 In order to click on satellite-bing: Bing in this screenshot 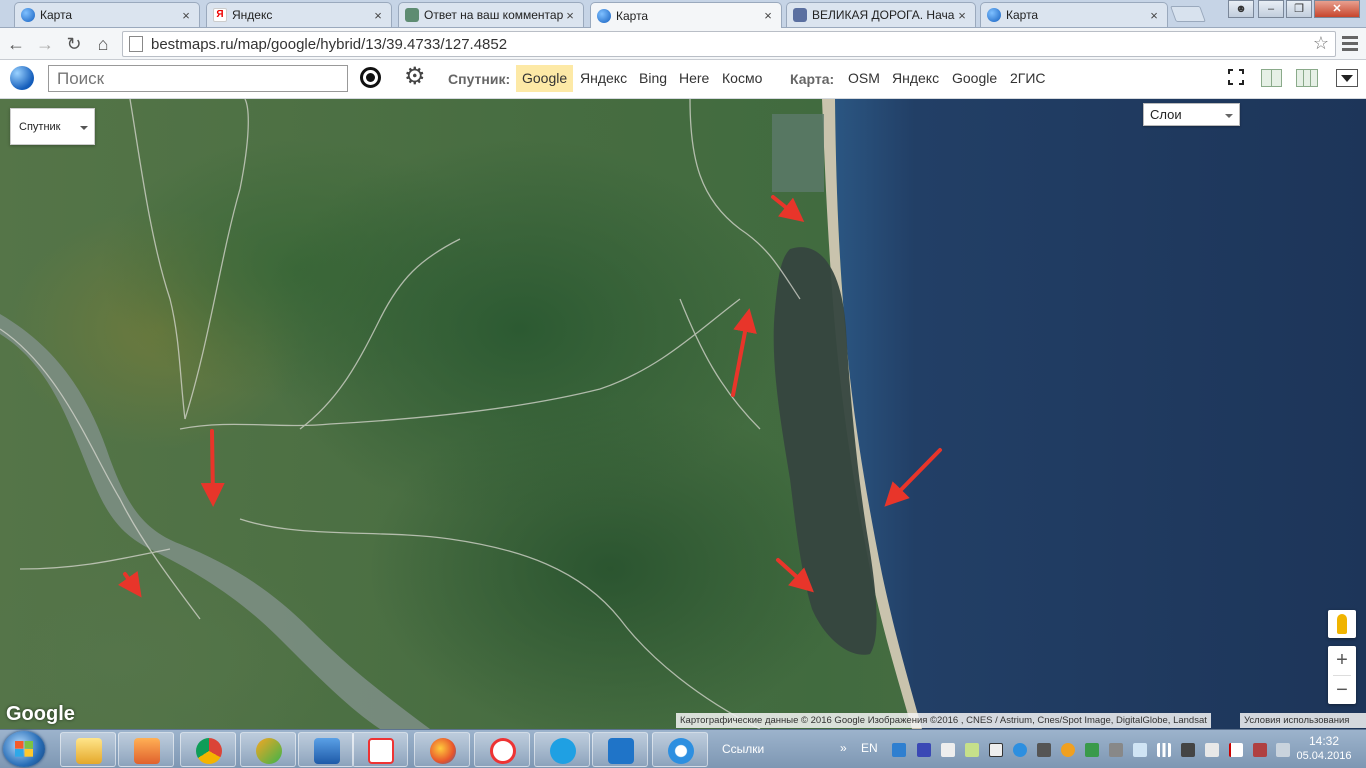, I will do `click(653, 78)`.